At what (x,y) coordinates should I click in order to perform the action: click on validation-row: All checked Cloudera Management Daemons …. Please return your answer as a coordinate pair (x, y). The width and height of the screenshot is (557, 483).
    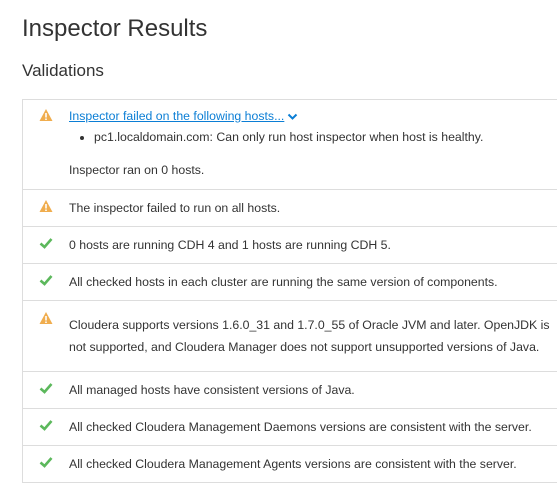
    Looking at the image, I should click on (289, 427).